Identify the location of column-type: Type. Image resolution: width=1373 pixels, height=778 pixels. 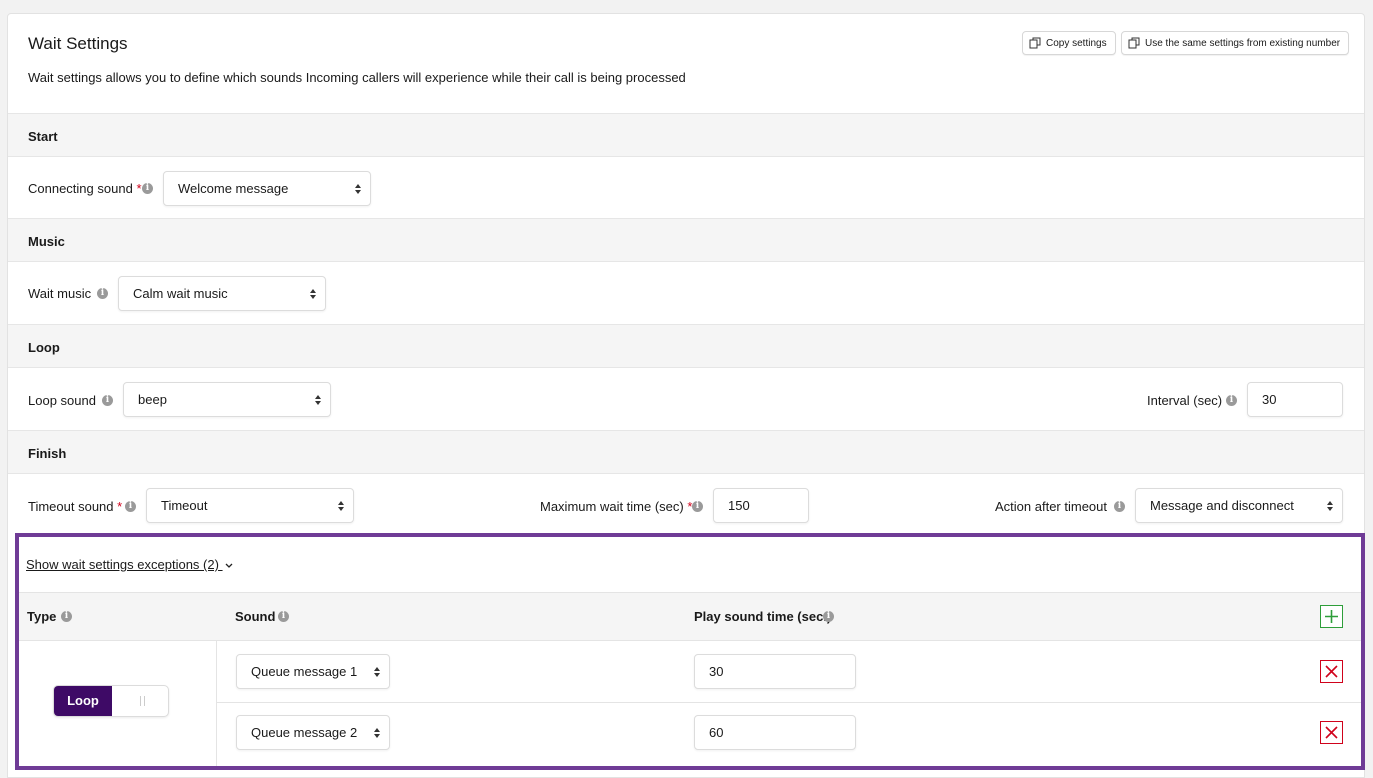
(42, 616).